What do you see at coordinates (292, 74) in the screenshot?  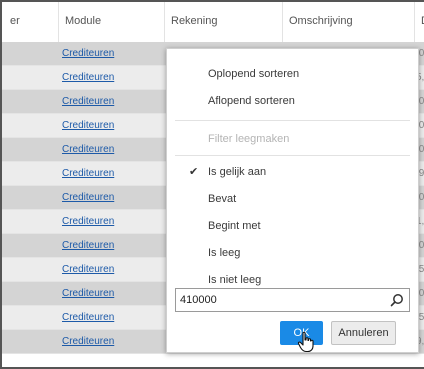 I see `menu-item-sort-ascending: Oplopend sorteren` at bounding box center [292, 74].